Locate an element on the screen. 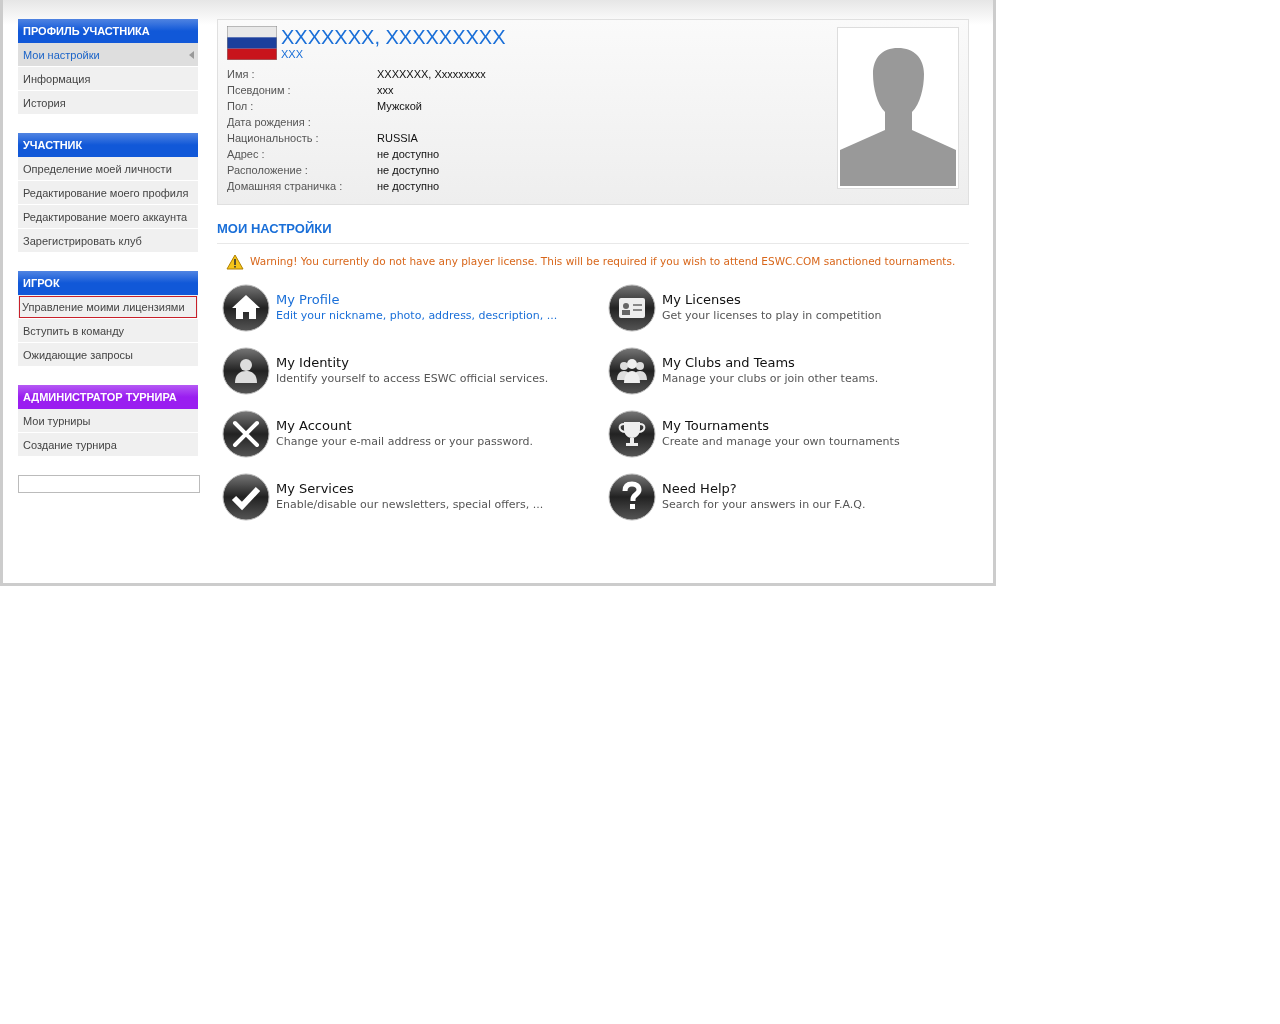  section-header: ПРОФИЛЬ УЧАСТНИКА is located at coordinates (108, 31).